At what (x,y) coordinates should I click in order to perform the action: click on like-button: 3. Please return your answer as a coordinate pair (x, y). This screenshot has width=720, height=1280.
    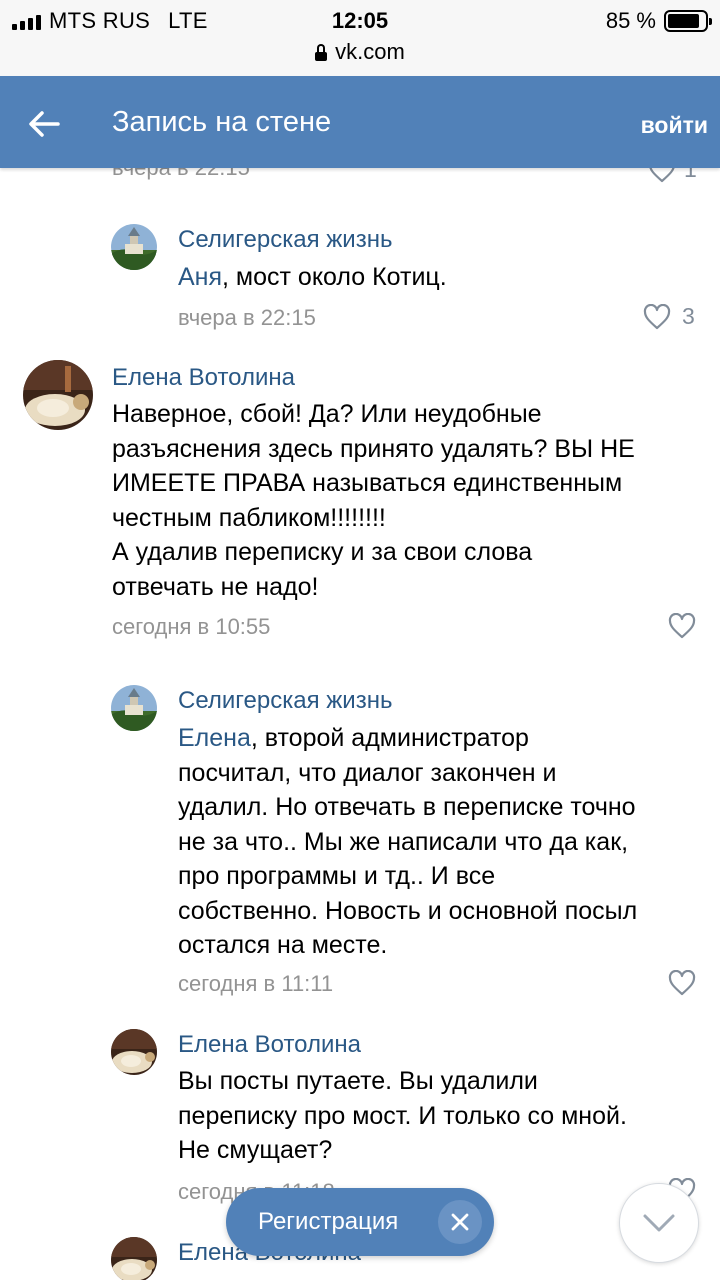
    Looking at the image, I should click on (669, 316).